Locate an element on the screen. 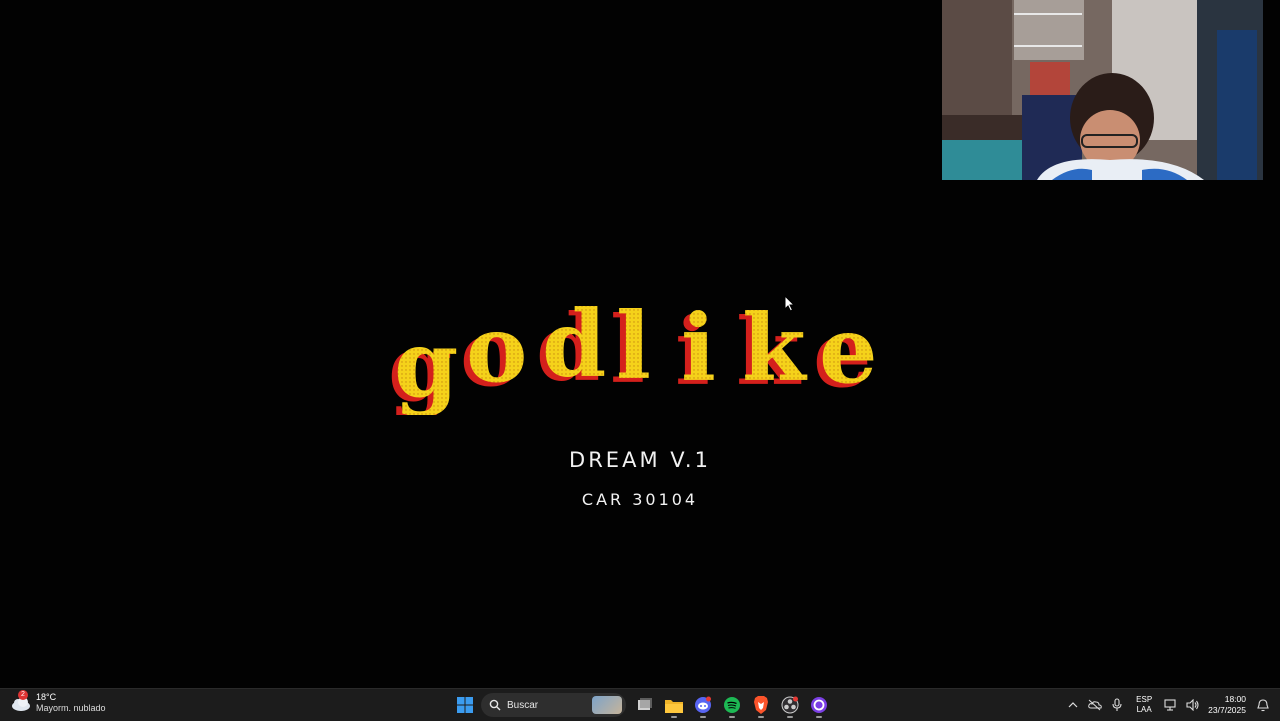  volume-tray-button is located at coordinates (1193, 705).